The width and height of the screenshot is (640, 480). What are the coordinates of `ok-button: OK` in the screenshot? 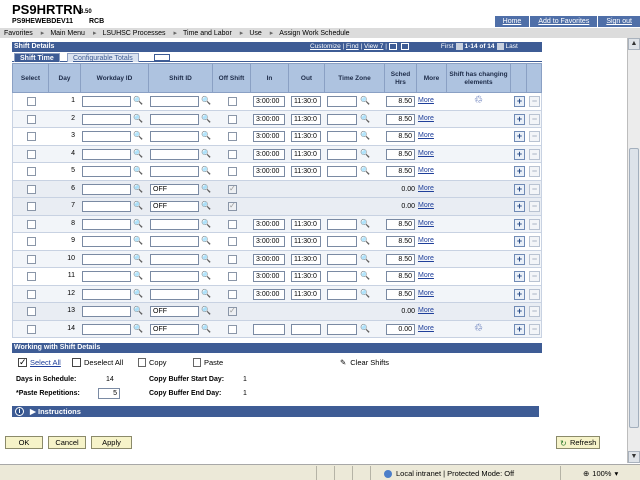 It's located at (24, 442).